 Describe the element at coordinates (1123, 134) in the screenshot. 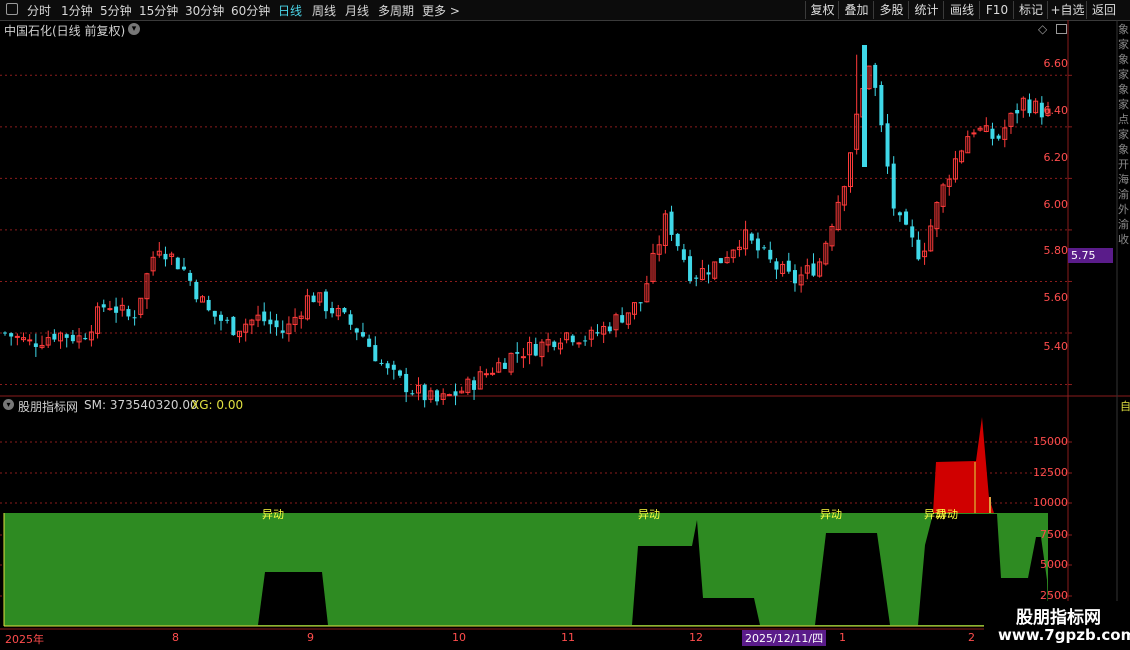

I see `side-panel-text: 象家象家象家点家象开海渝外渝收` at that location.